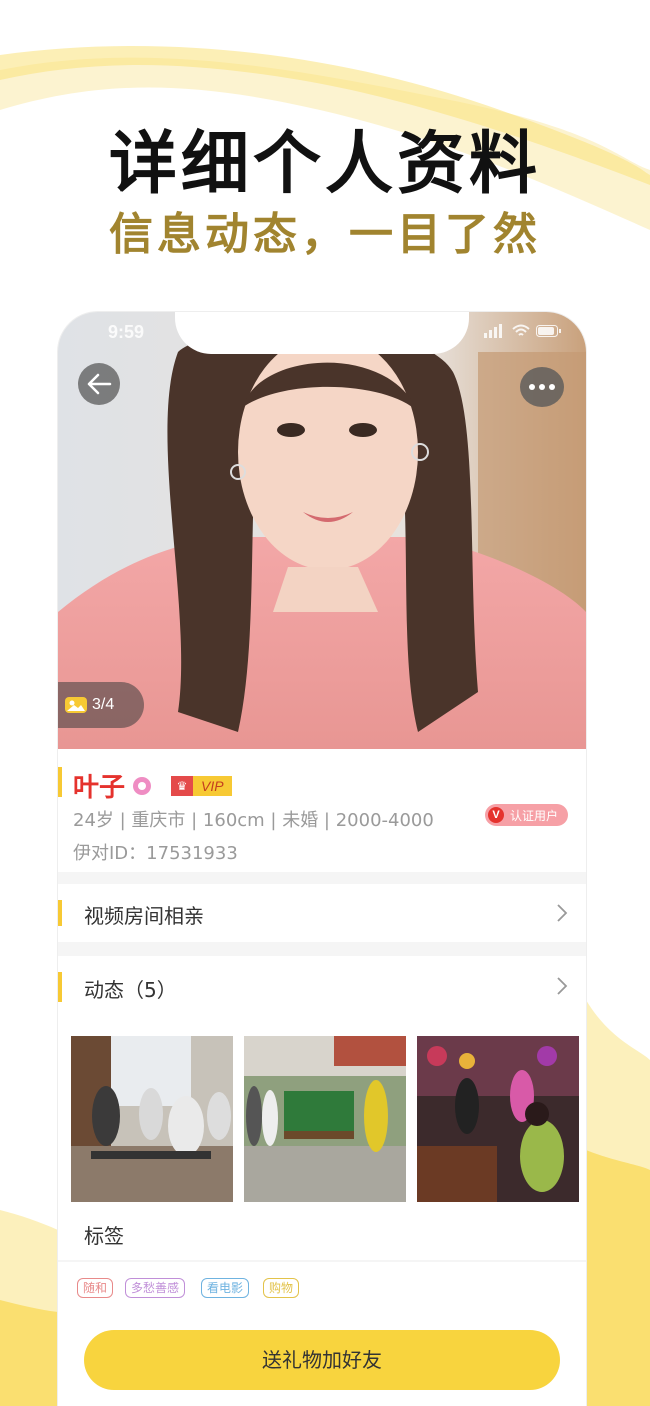 This screenshot has width=650, height=1406. Describe the element at coordinates (495, 815) in the screenshot. I see `verified-icon: V` at that location.